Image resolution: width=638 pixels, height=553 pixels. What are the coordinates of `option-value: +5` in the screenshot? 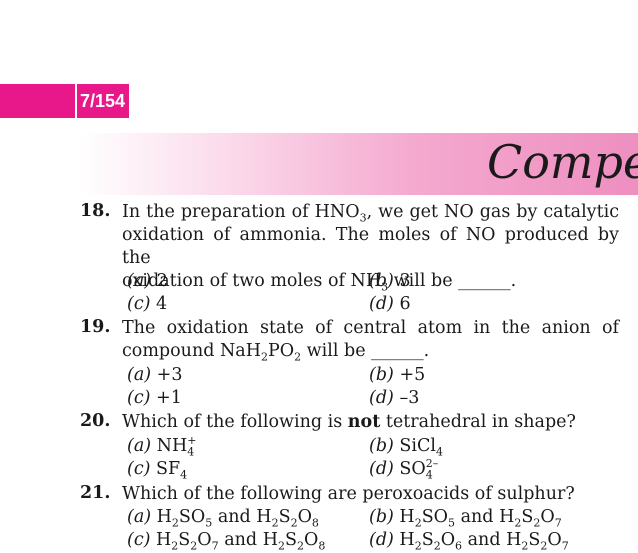 It's located at (412, 375).